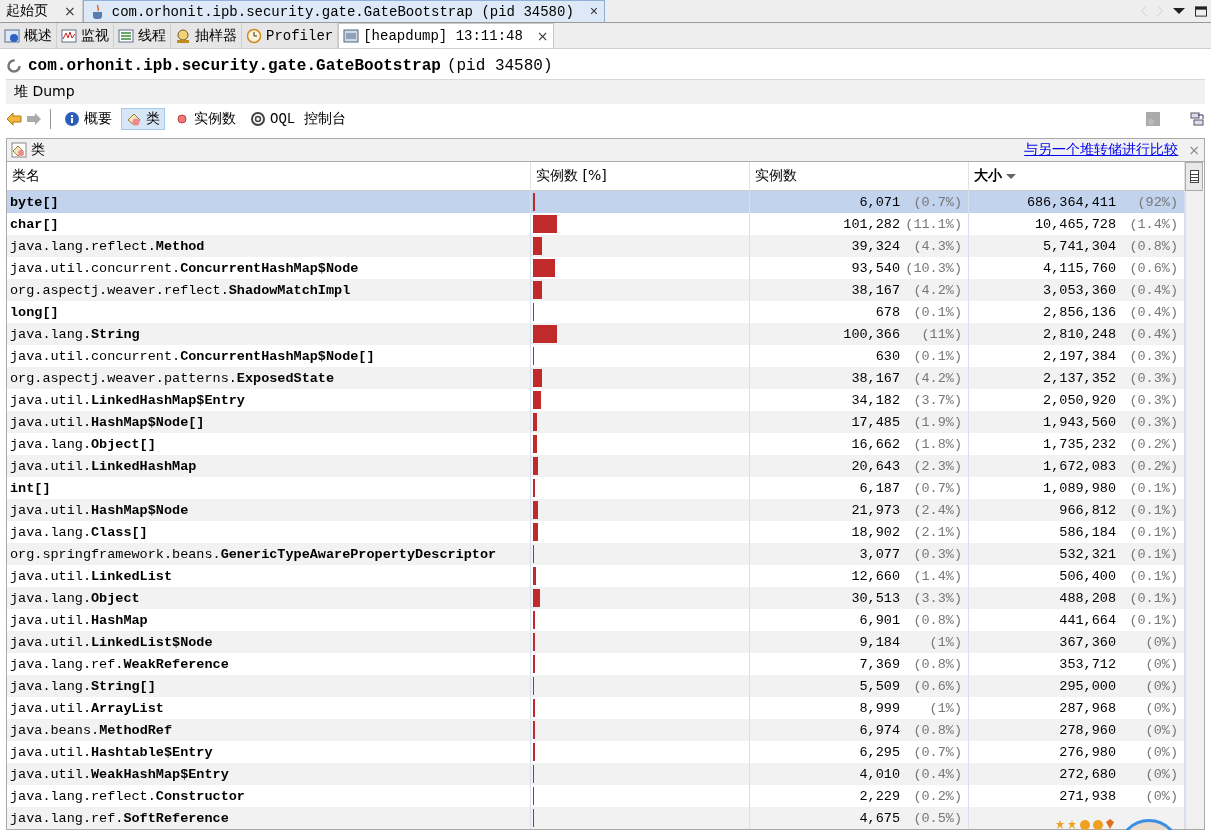  What do you see at coordinates (1153, 119) in the screenshot?
I see `stack-icon` at bounding box center [1153, 119].